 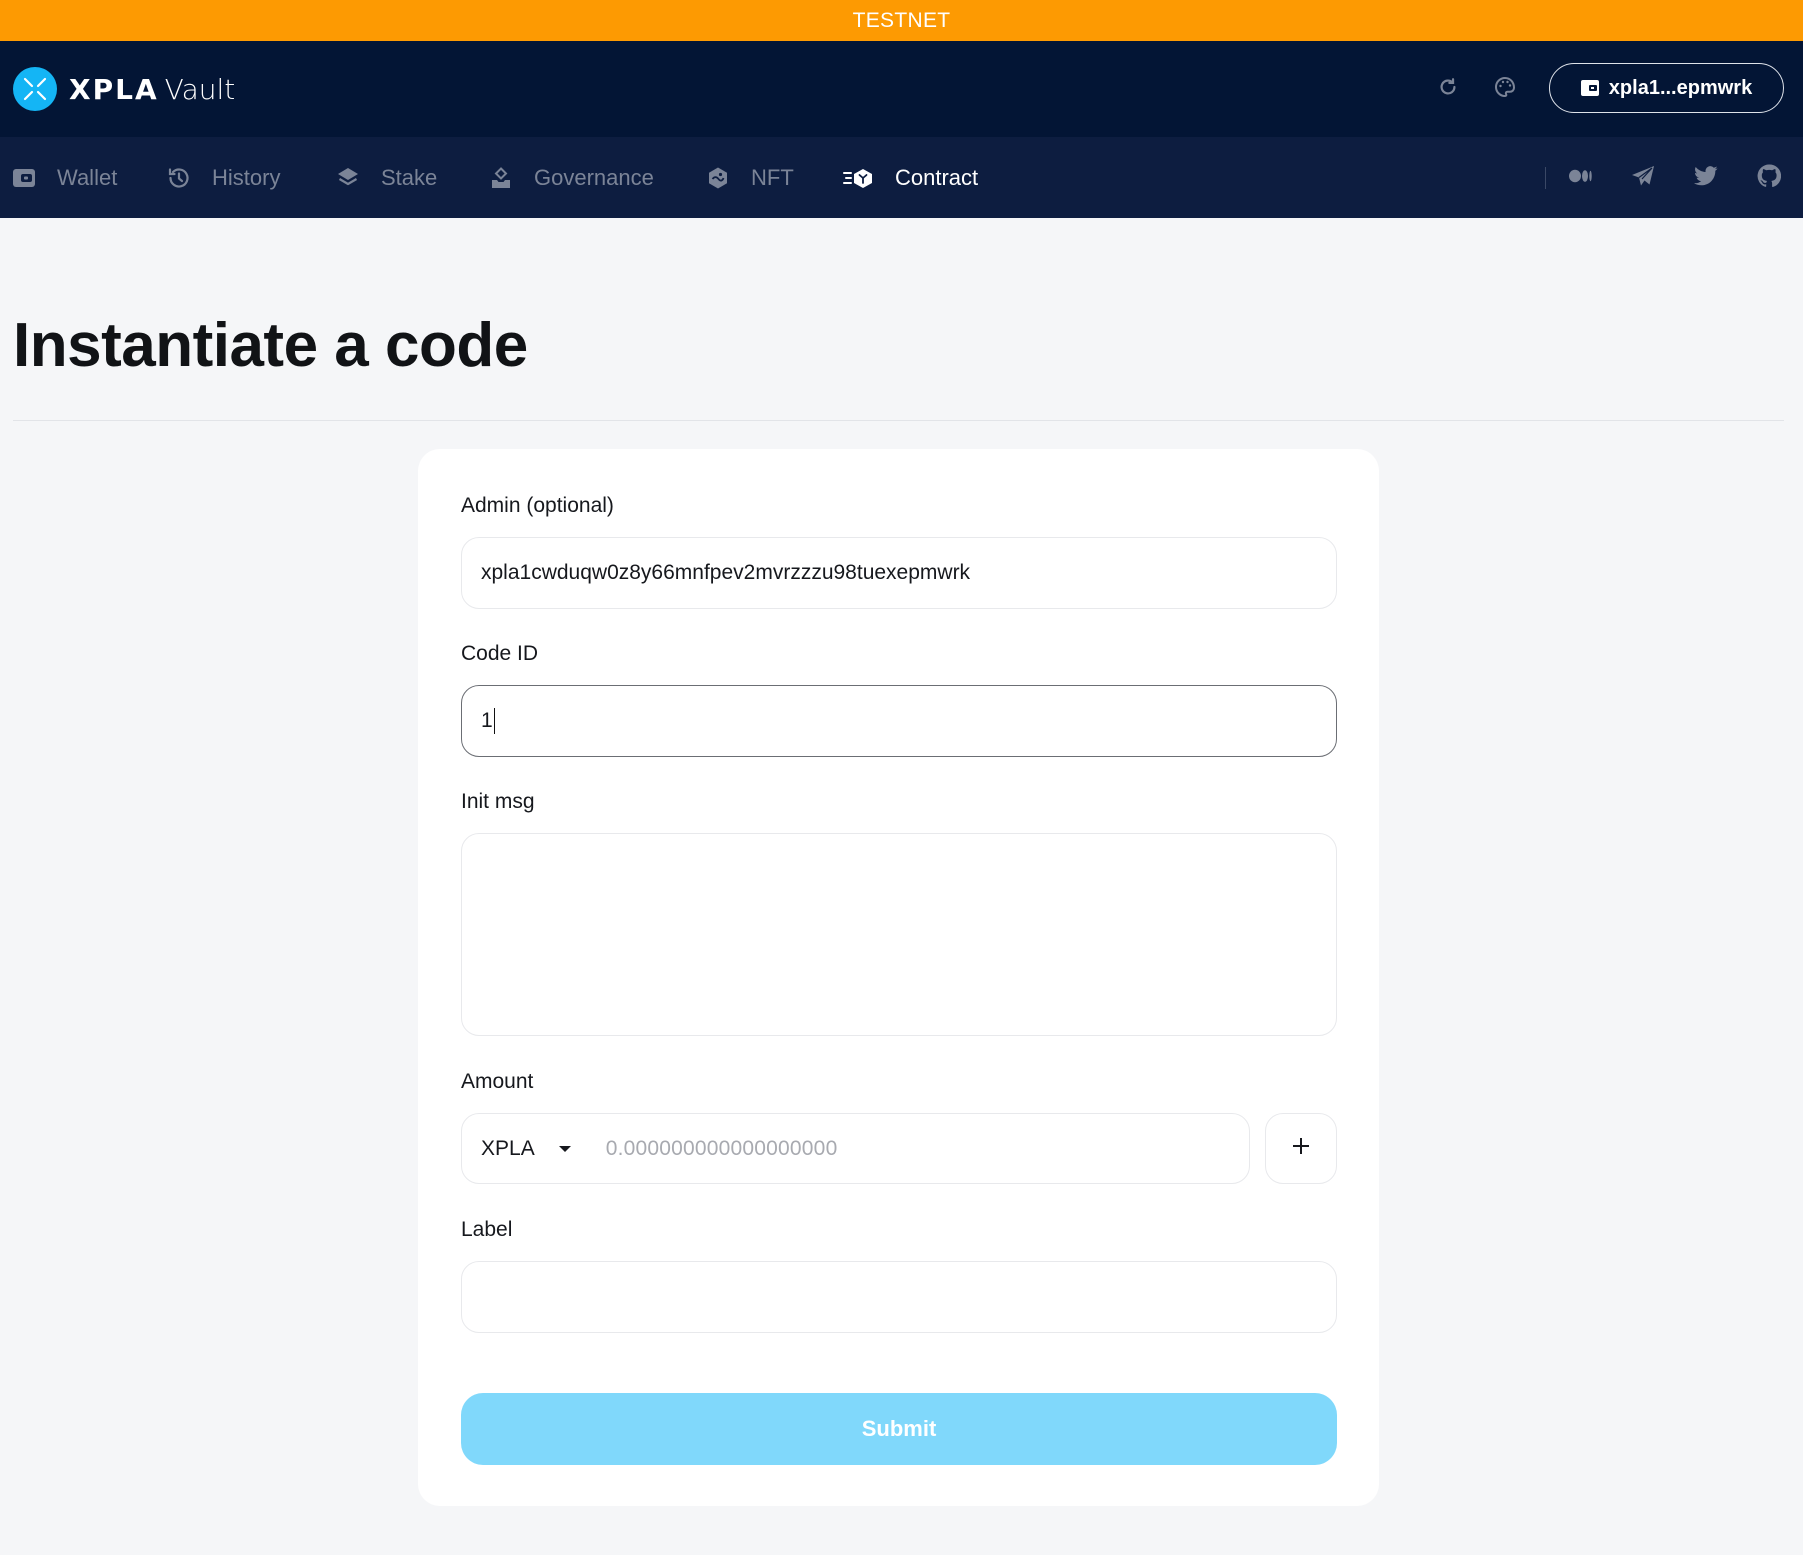 I want to click on contract-label-input, so click(x=899, y=1297).